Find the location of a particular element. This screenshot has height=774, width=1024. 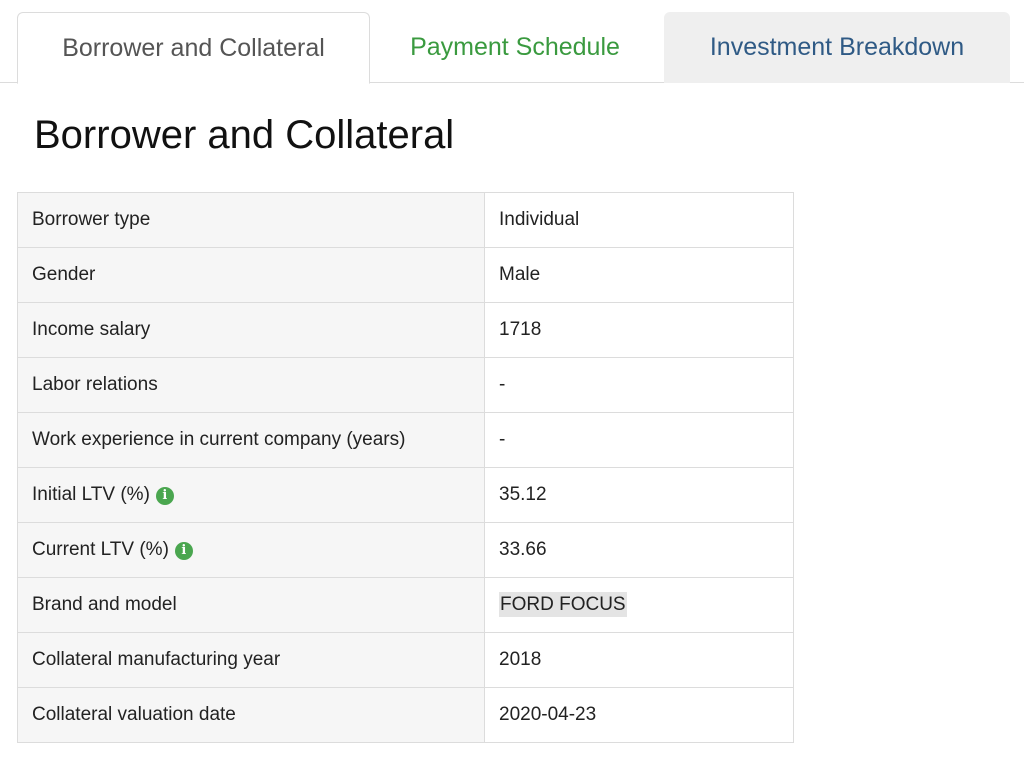

table-row: Gender Male is located at coordinates (405, 275).